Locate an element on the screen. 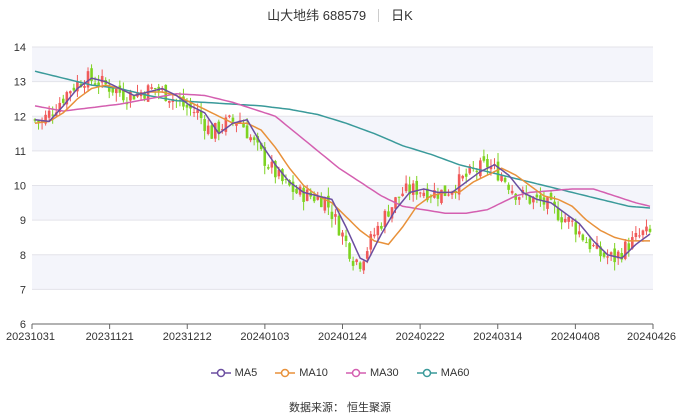 This screenshot has width=680, height=415. legend-ma10-marker is located at coordinates (285, 373).